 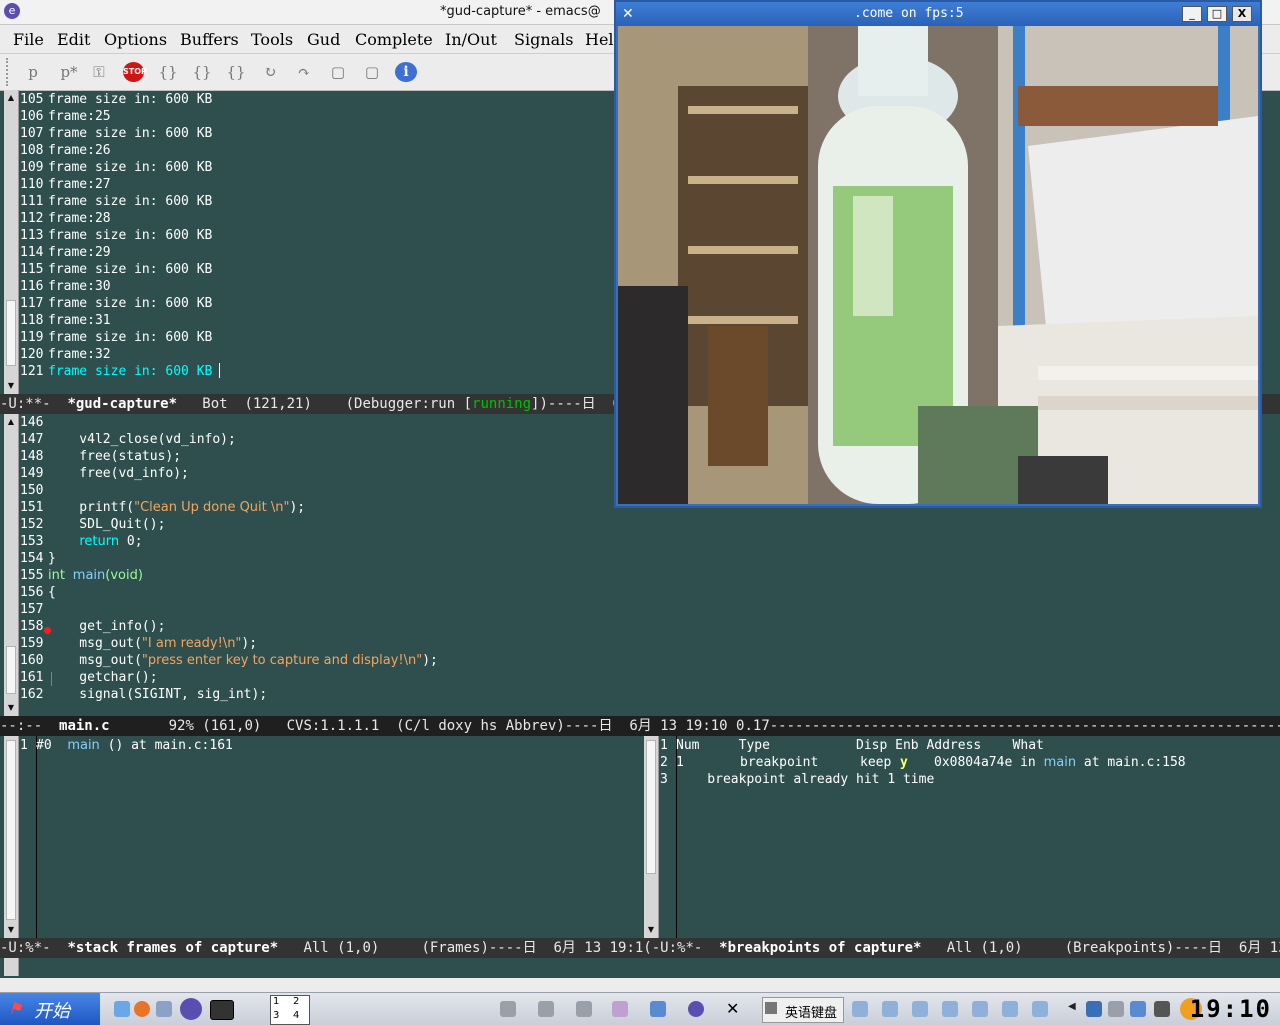 What do you see at coordinates (338, 72) in the screenshot?
I see `up-stack-icon: ▢` at bounding box center [338, 72].